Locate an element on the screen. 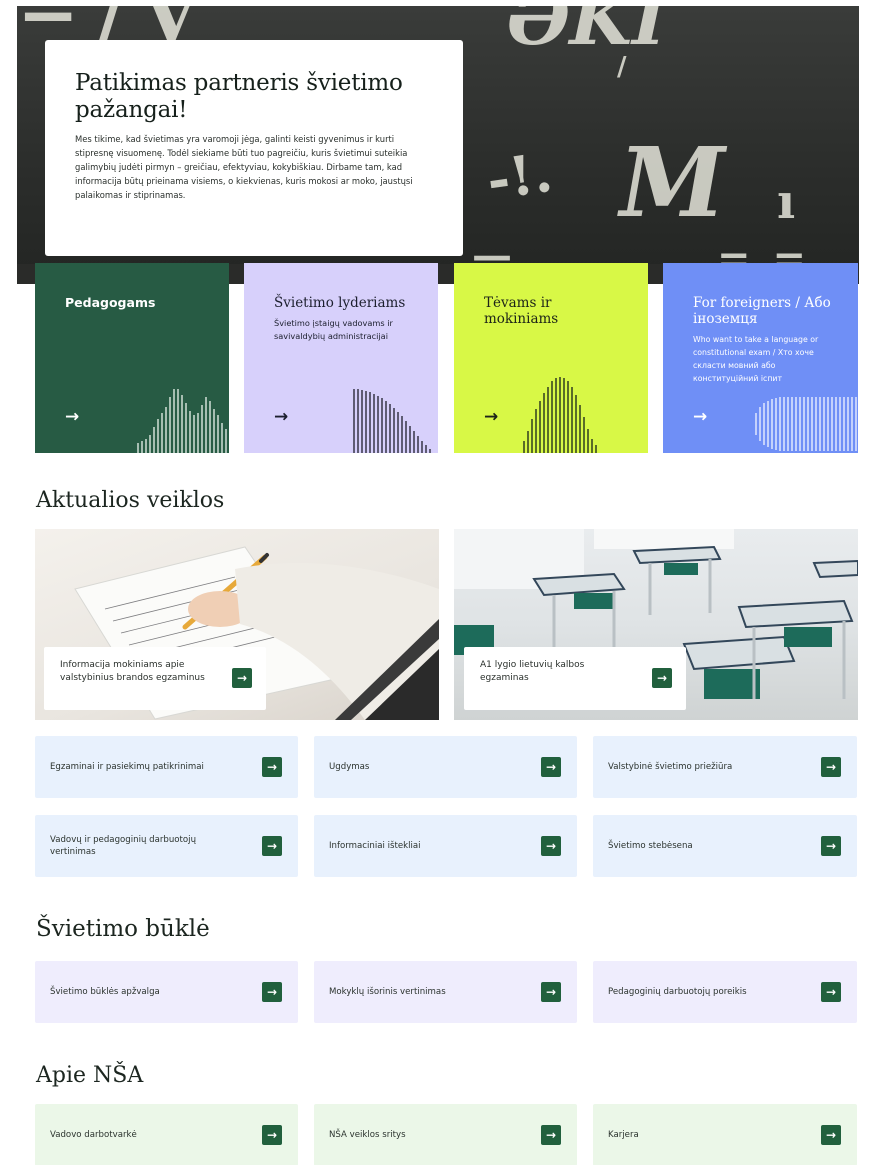 The height and width of the screenshot is (1165, 876). link-label: Švietimo stebėsena is located at coordinates (650, 846).